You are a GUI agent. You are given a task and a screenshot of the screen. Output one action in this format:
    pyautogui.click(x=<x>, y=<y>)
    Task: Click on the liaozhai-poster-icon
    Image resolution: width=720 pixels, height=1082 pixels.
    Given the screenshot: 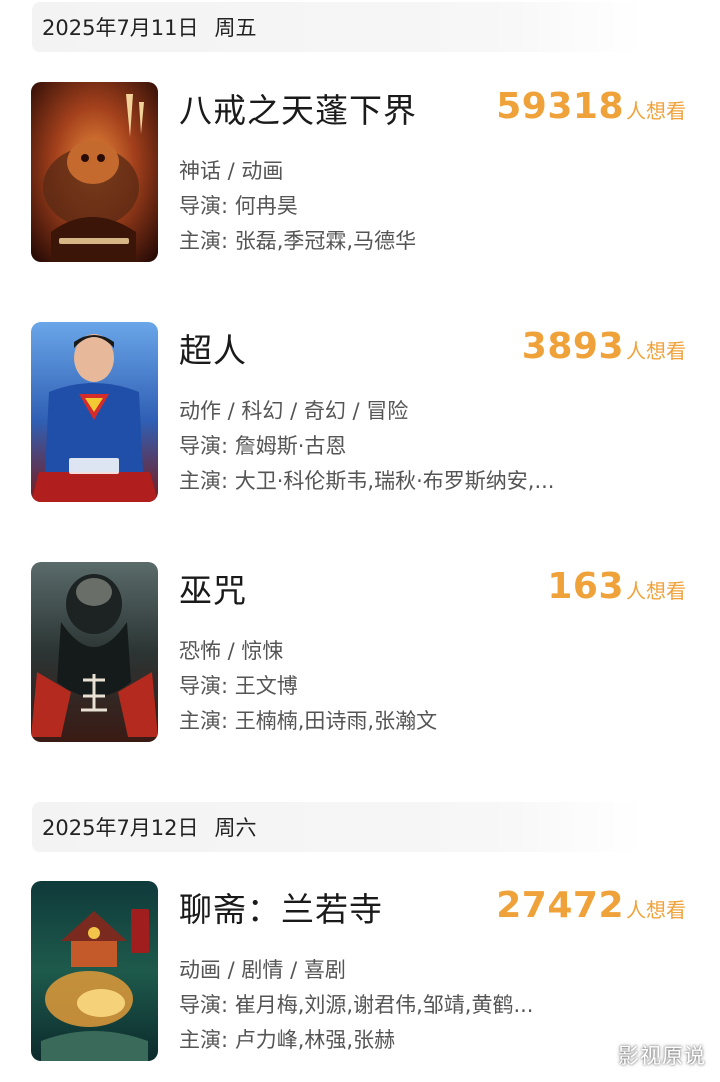 What is the action you would take?
    pyautogui.click(x=94, y=971)
    